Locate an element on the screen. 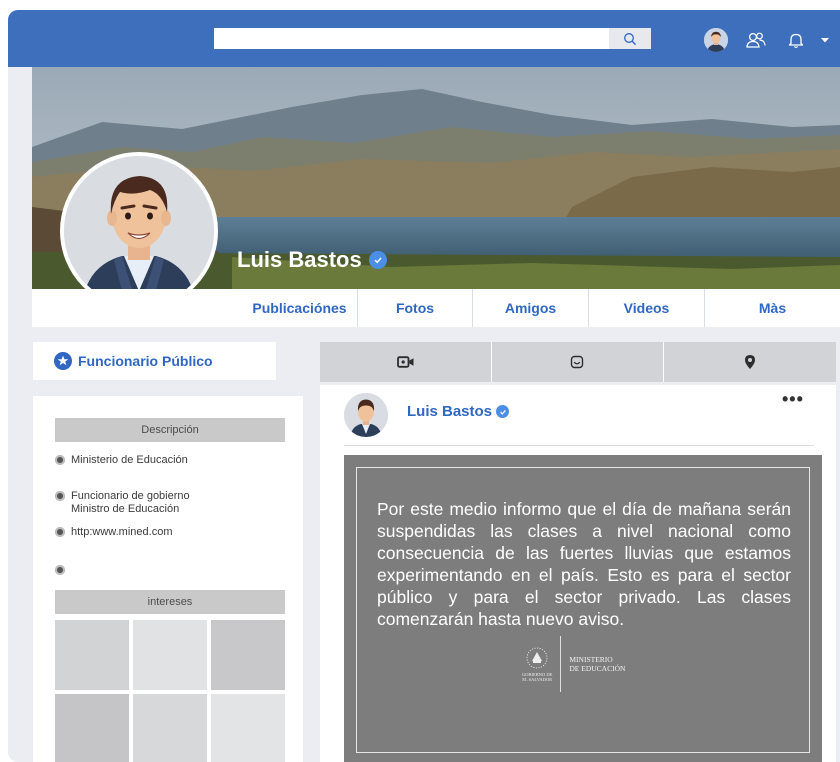 Image resolution: width=840 pixels, height=762 pixels. caret-down-icon is located at coordinates (825, 40).